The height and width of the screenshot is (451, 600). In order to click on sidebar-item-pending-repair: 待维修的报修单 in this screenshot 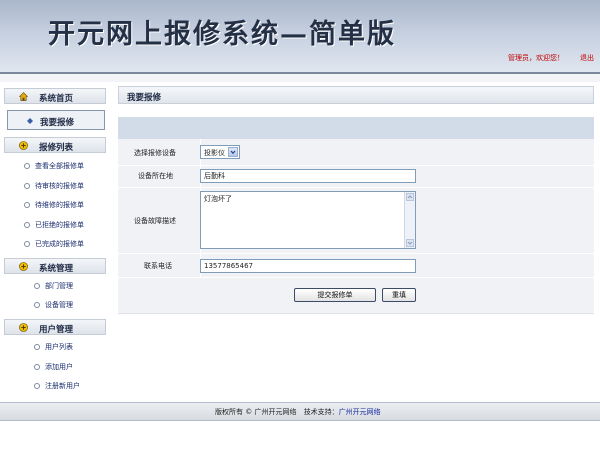, I will do `click(54, 205)`.